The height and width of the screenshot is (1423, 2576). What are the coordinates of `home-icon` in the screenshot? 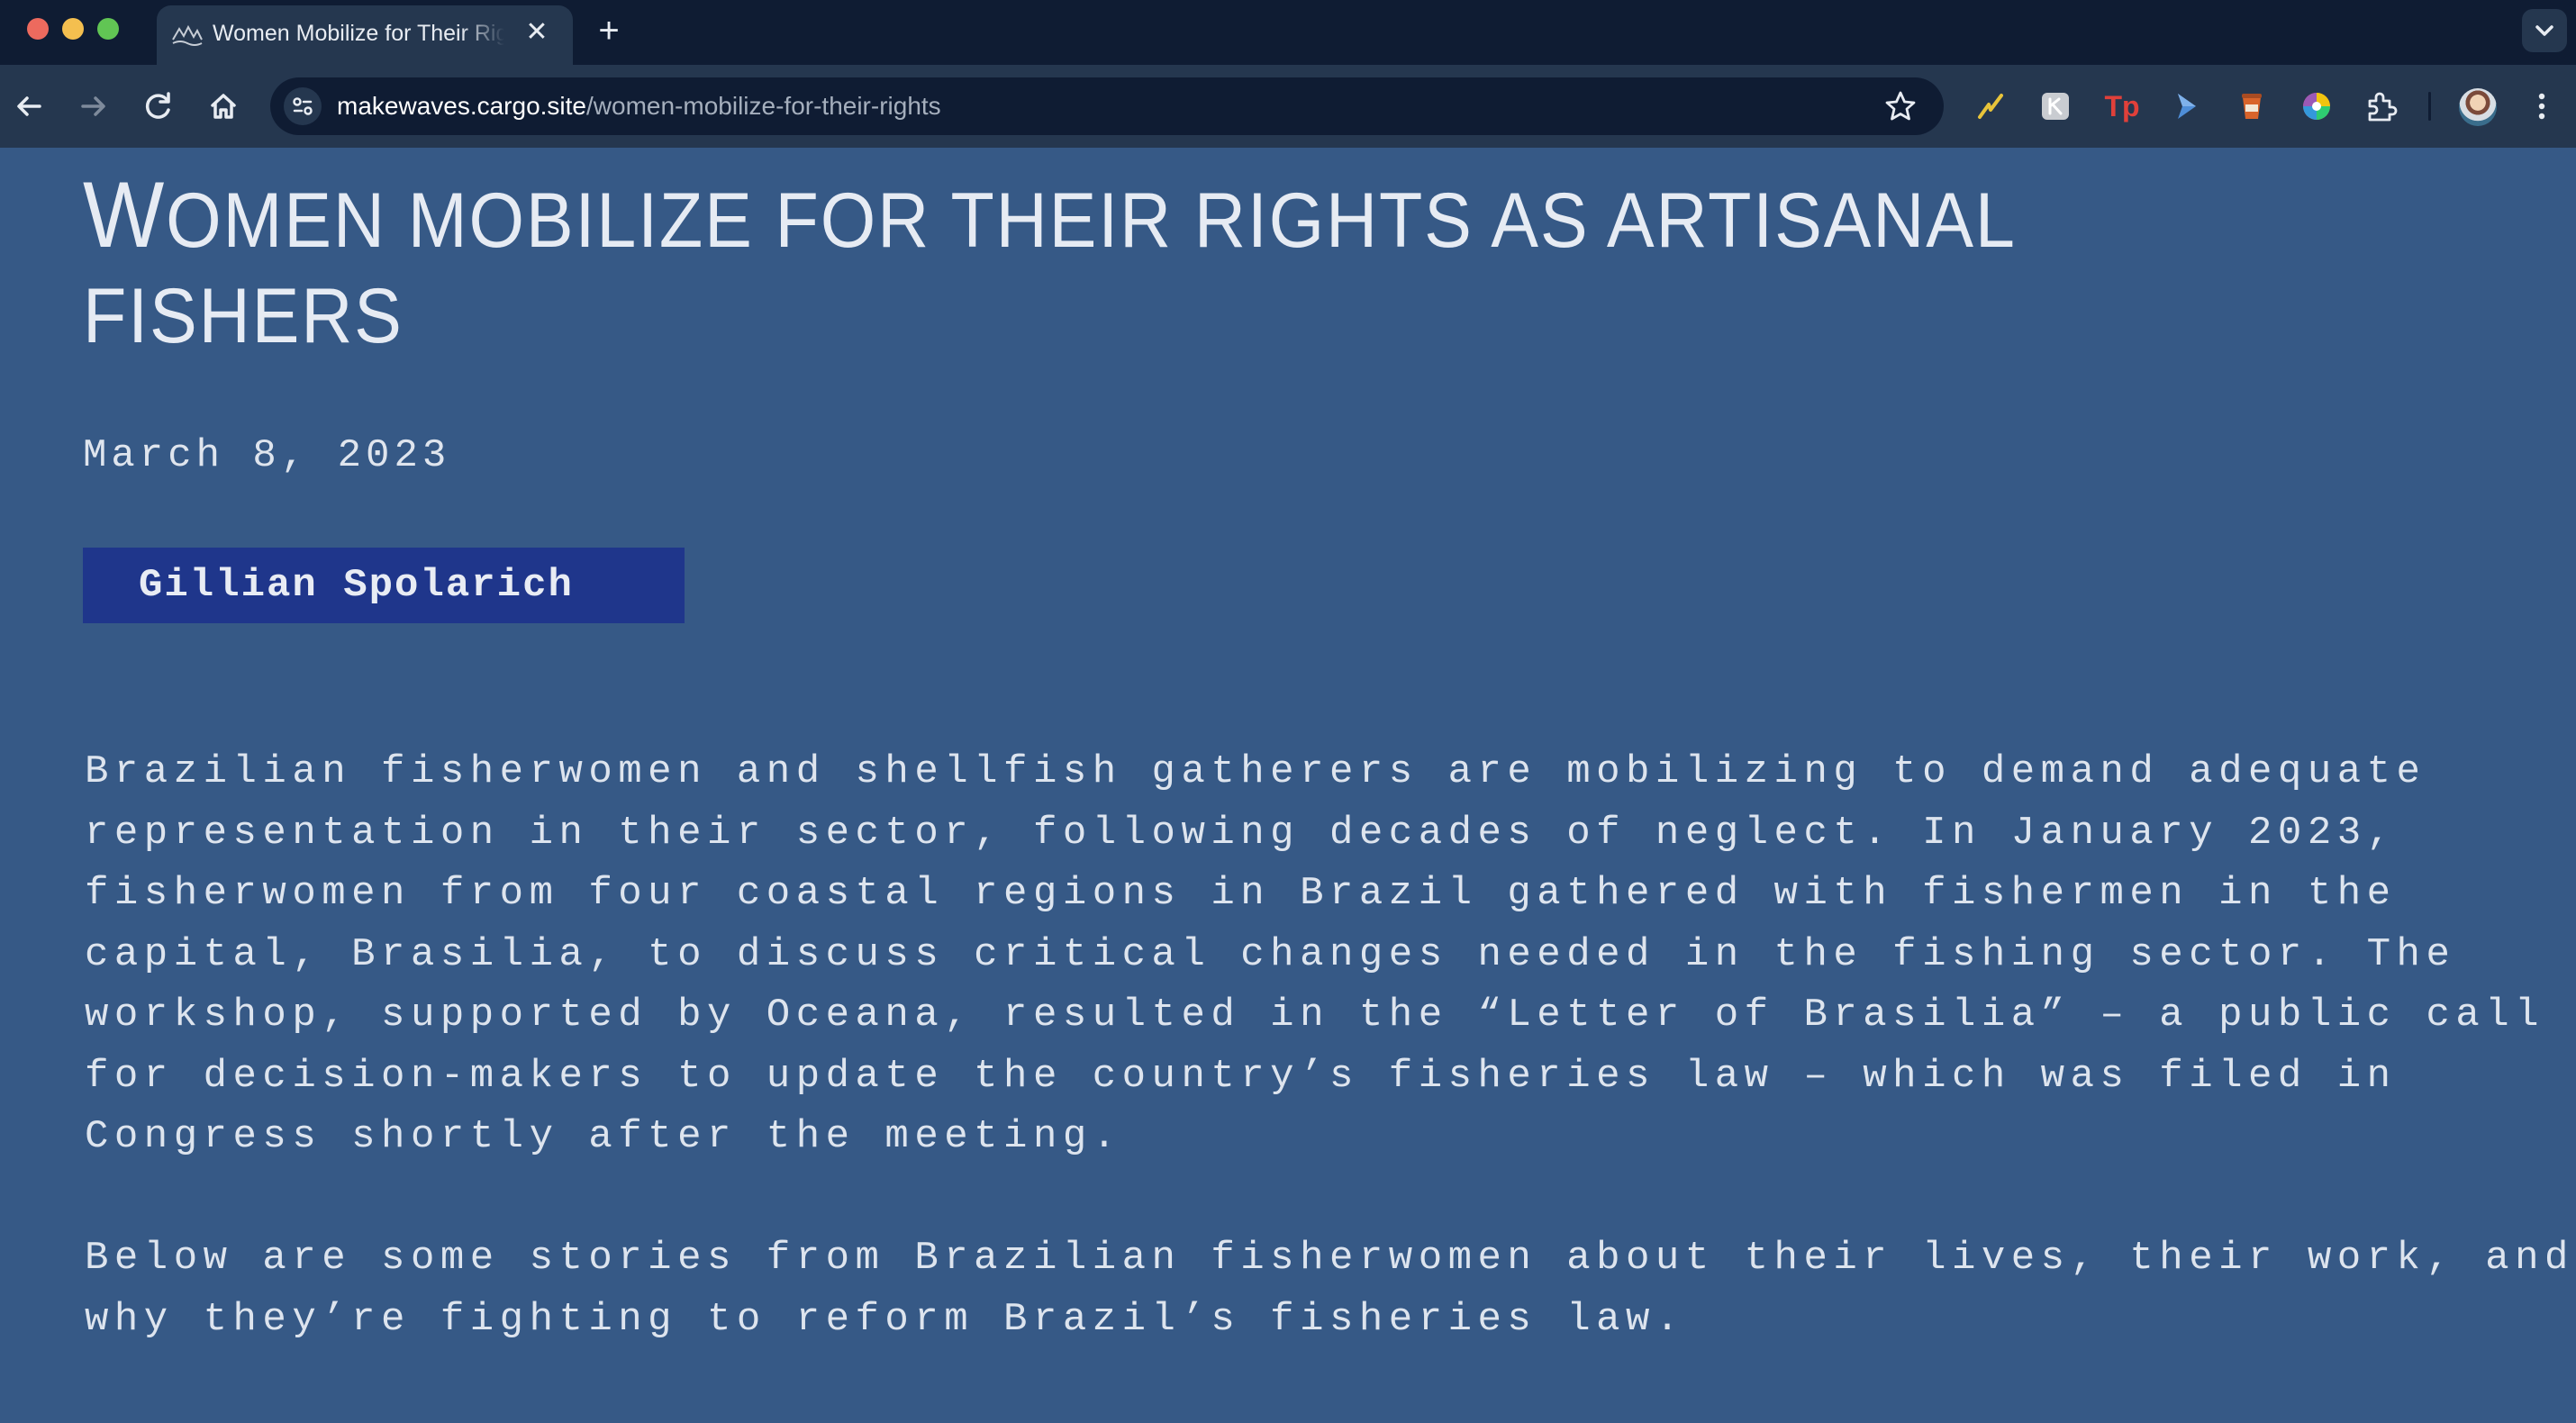 It's located at (223, 106).